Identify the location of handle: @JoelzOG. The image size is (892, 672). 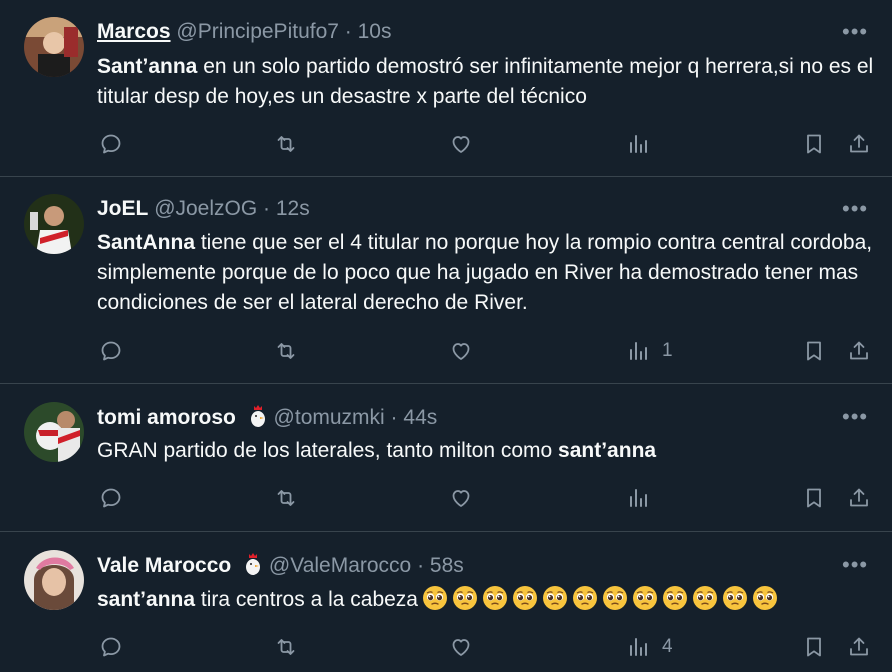
(205, 208).